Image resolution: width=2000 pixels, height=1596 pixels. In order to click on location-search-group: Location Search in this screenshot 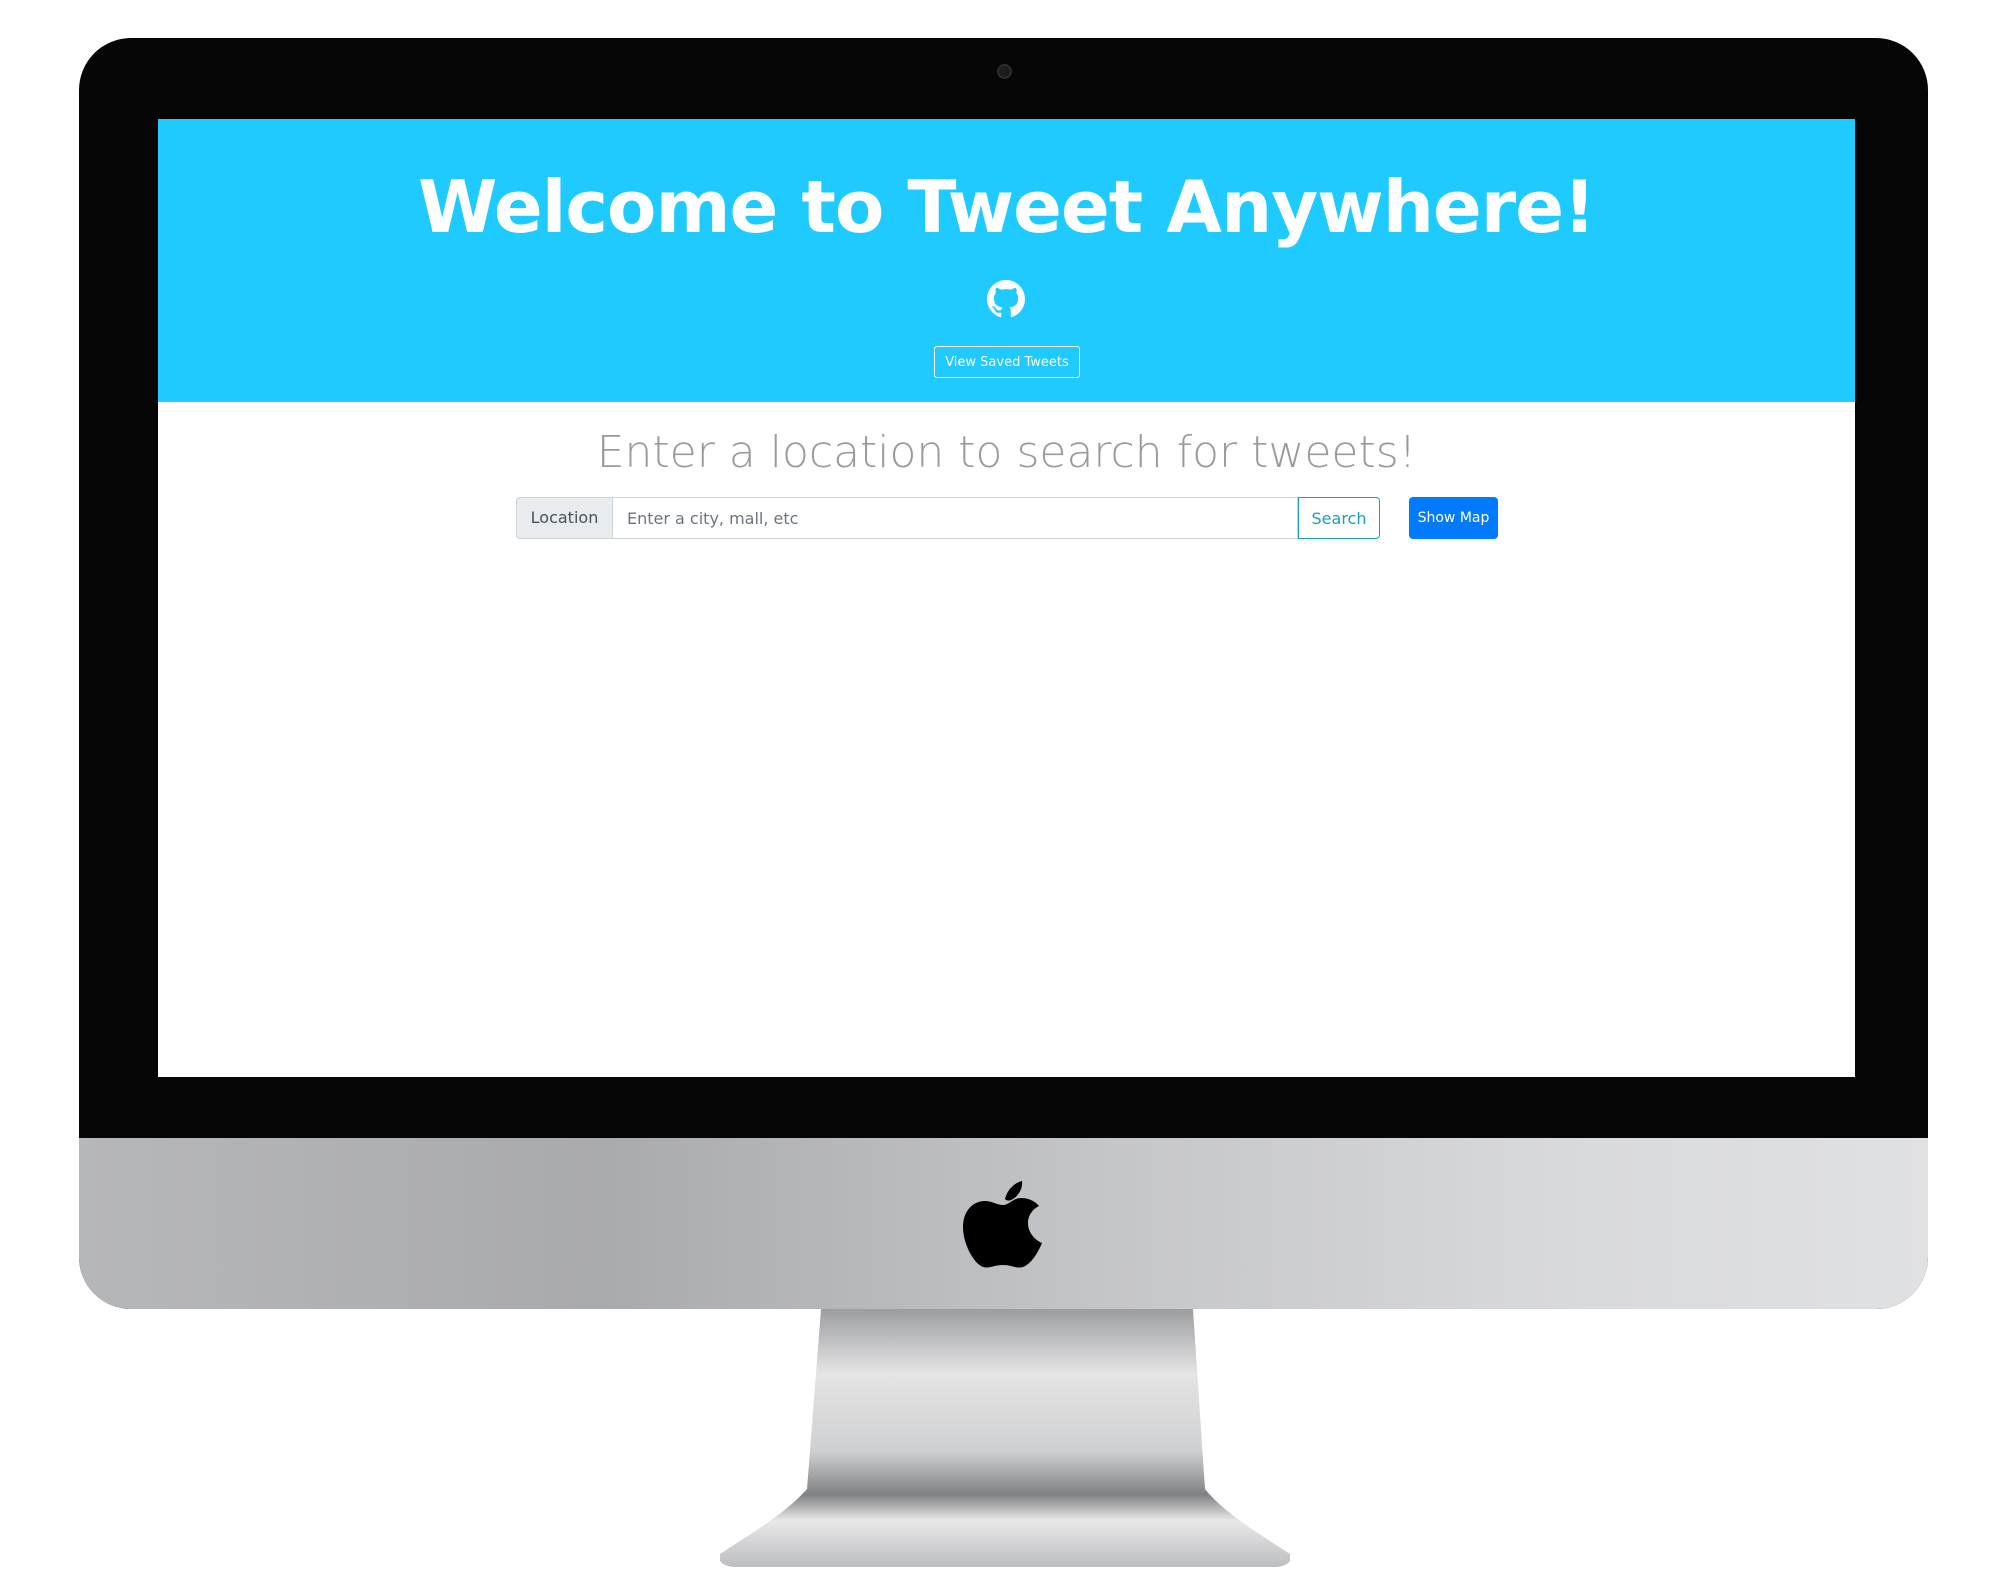, I will do `click(948, 518)`.